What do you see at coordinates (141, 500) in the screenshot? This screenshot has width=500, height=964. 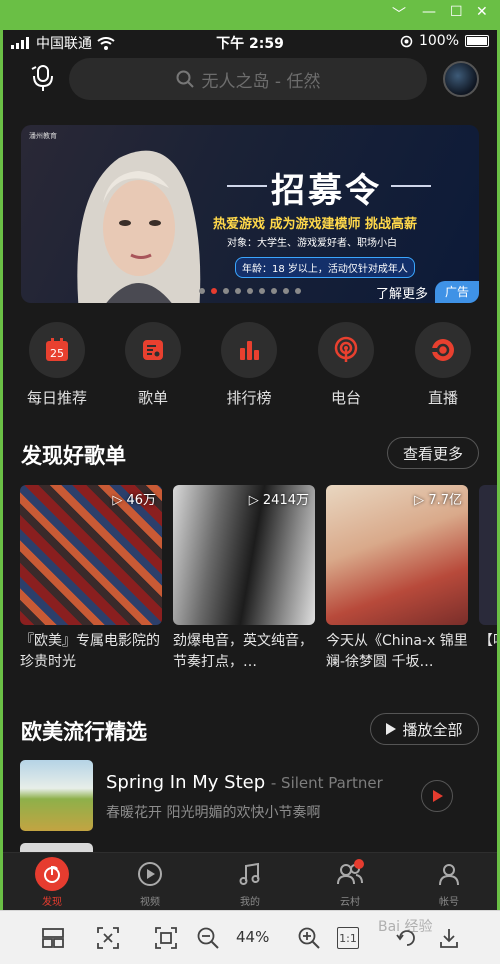 I see `play-count-value: 46万` at bounding box center [141, 500].